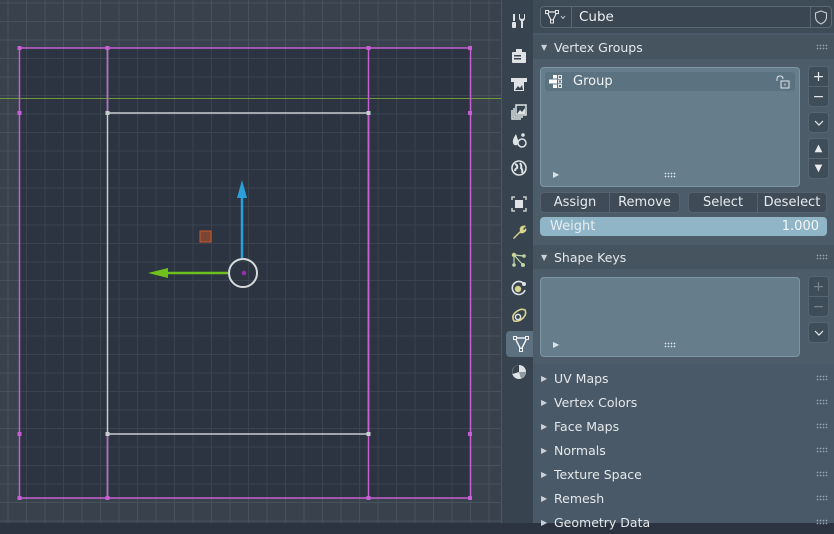  I want to click on tool-tab, so click(519, 21).